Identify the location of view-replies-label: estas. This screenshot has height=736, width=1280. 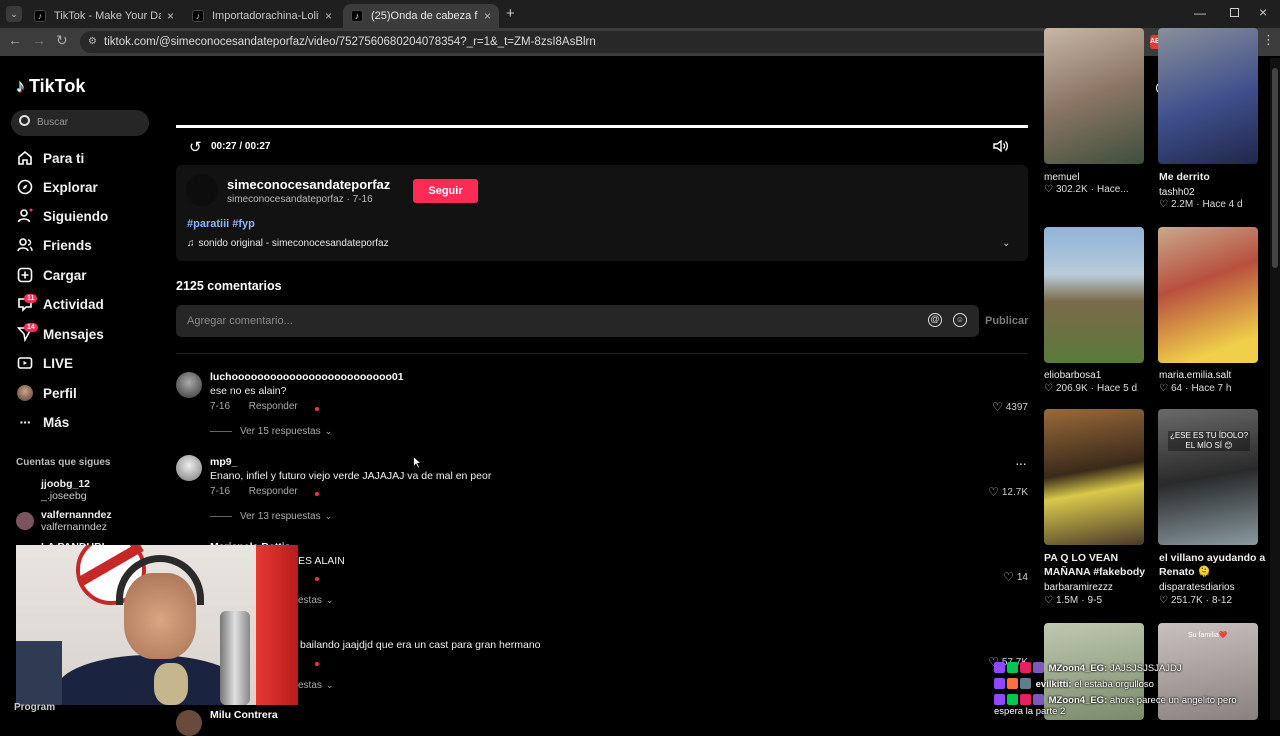
(310, 685).